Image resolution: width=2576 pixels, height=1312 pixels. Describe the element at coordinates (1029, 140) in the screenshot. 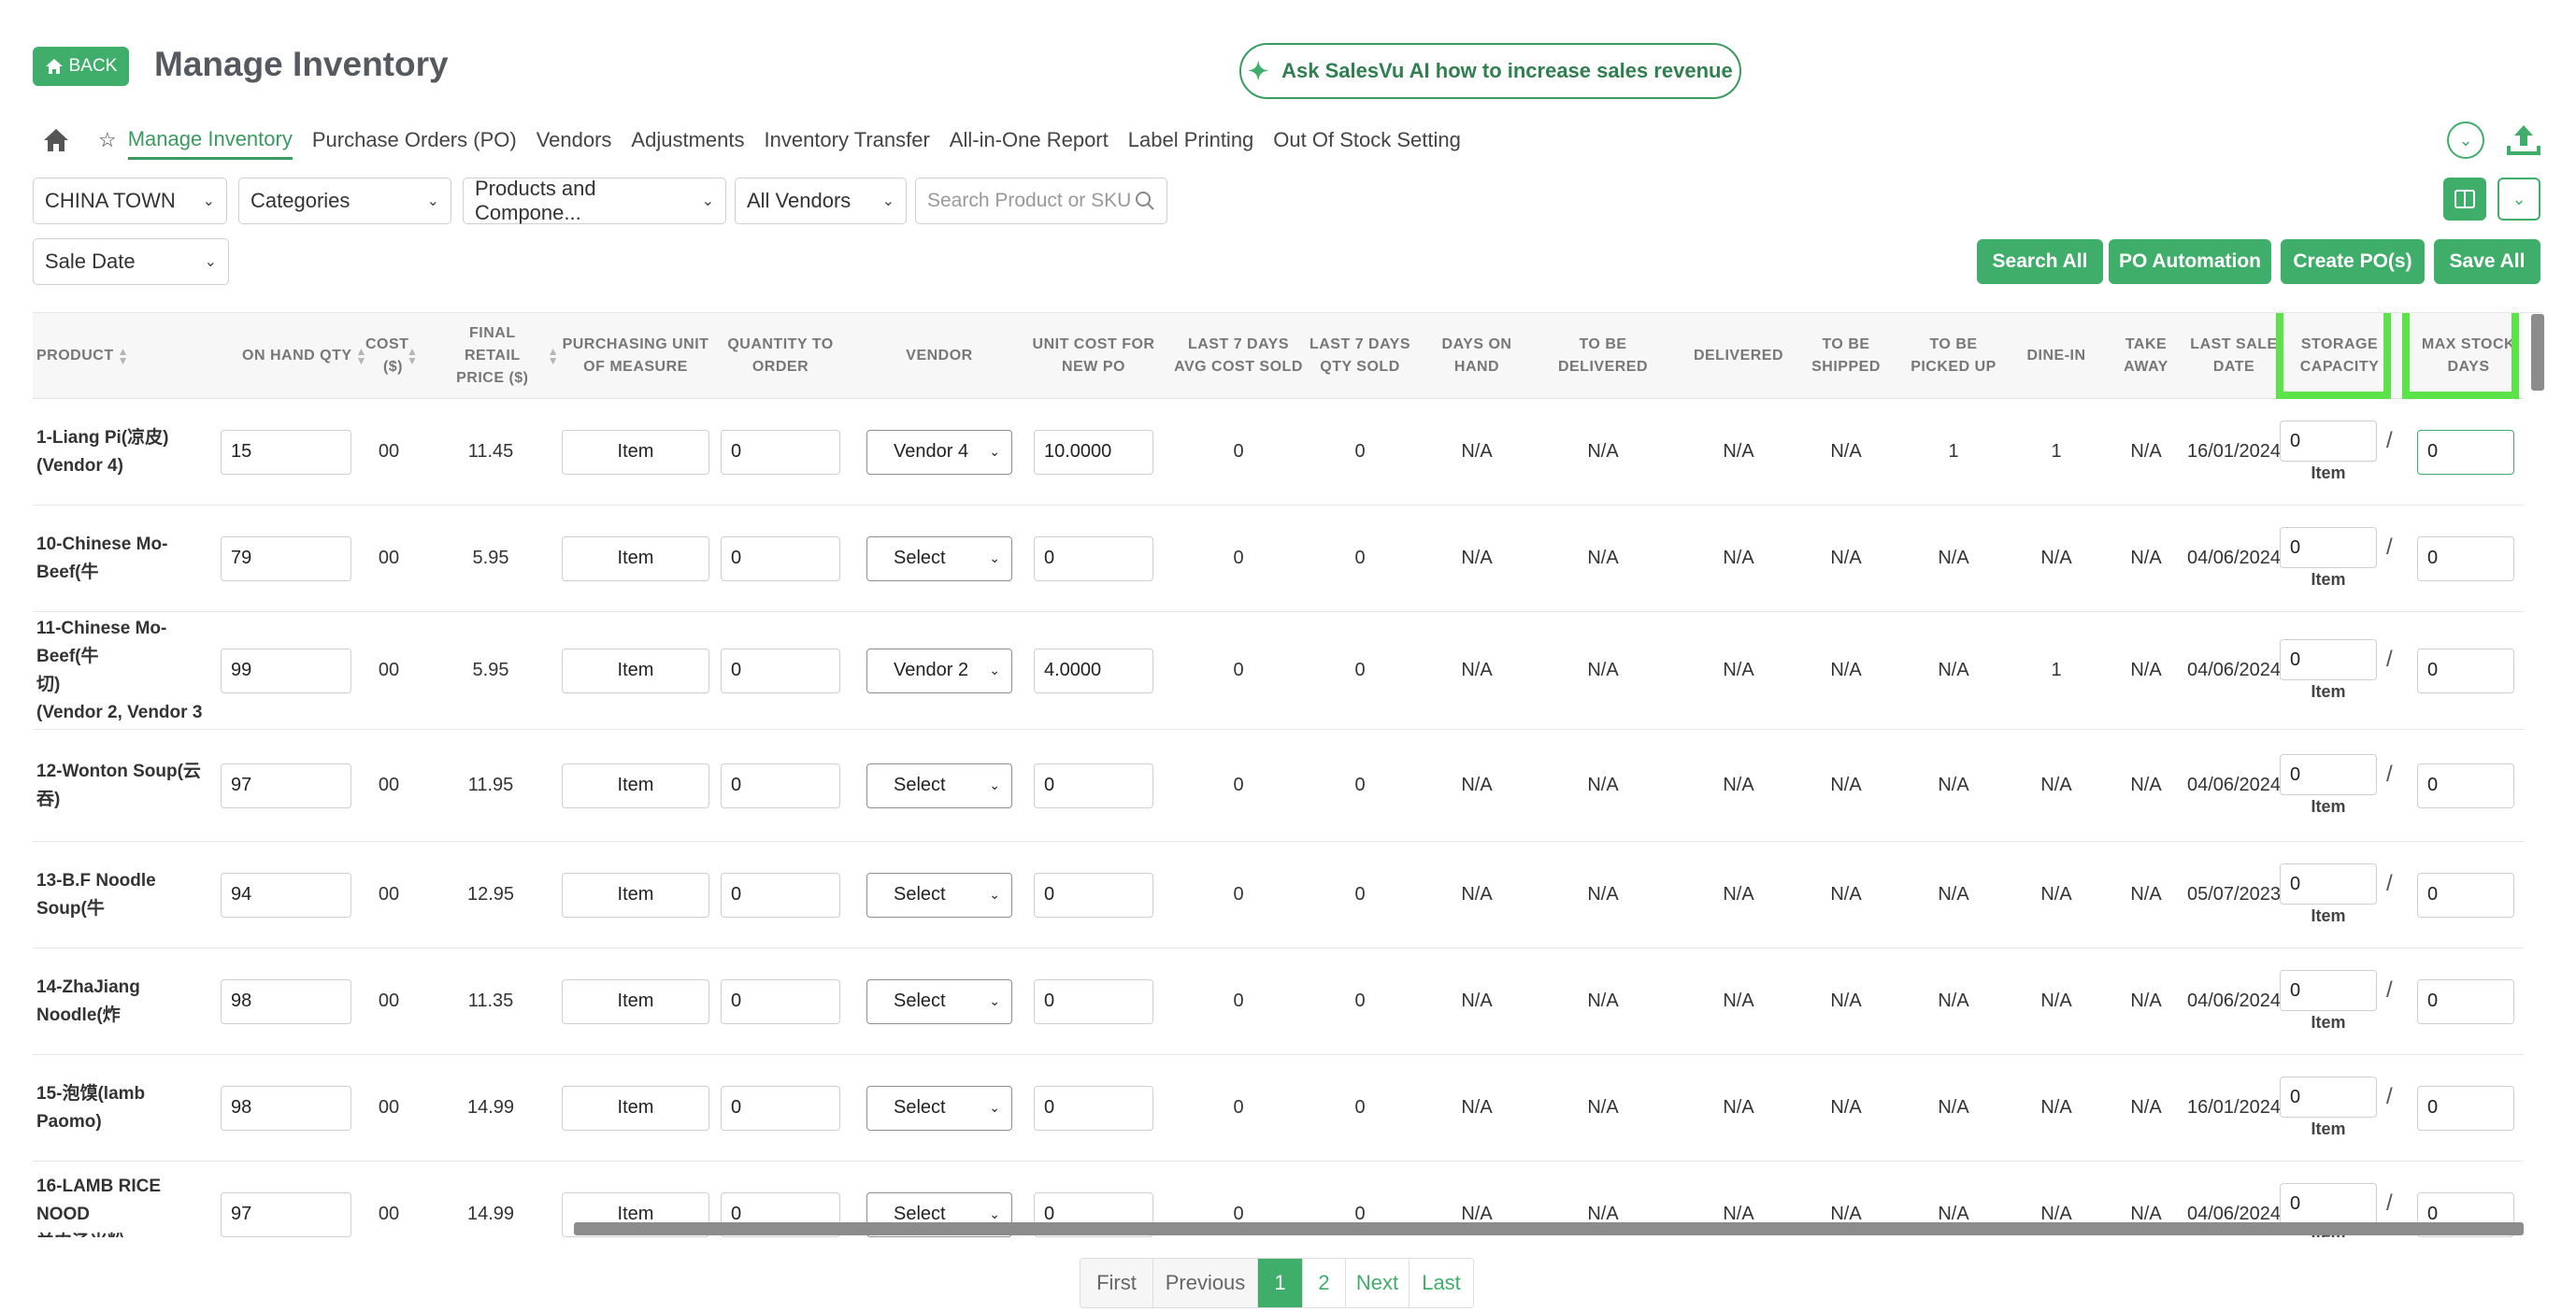

I see `tab-all-in-one-report: All-in-One Report` at that location.